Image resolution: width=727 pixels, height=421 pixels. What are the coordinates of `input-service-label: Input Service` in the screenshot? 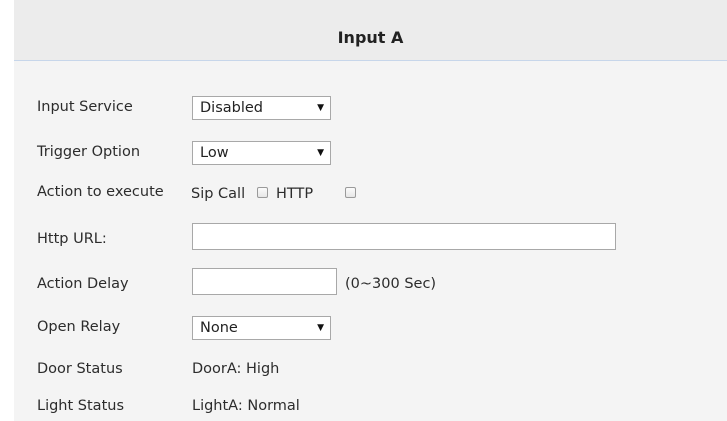 It's located at (85, 107).